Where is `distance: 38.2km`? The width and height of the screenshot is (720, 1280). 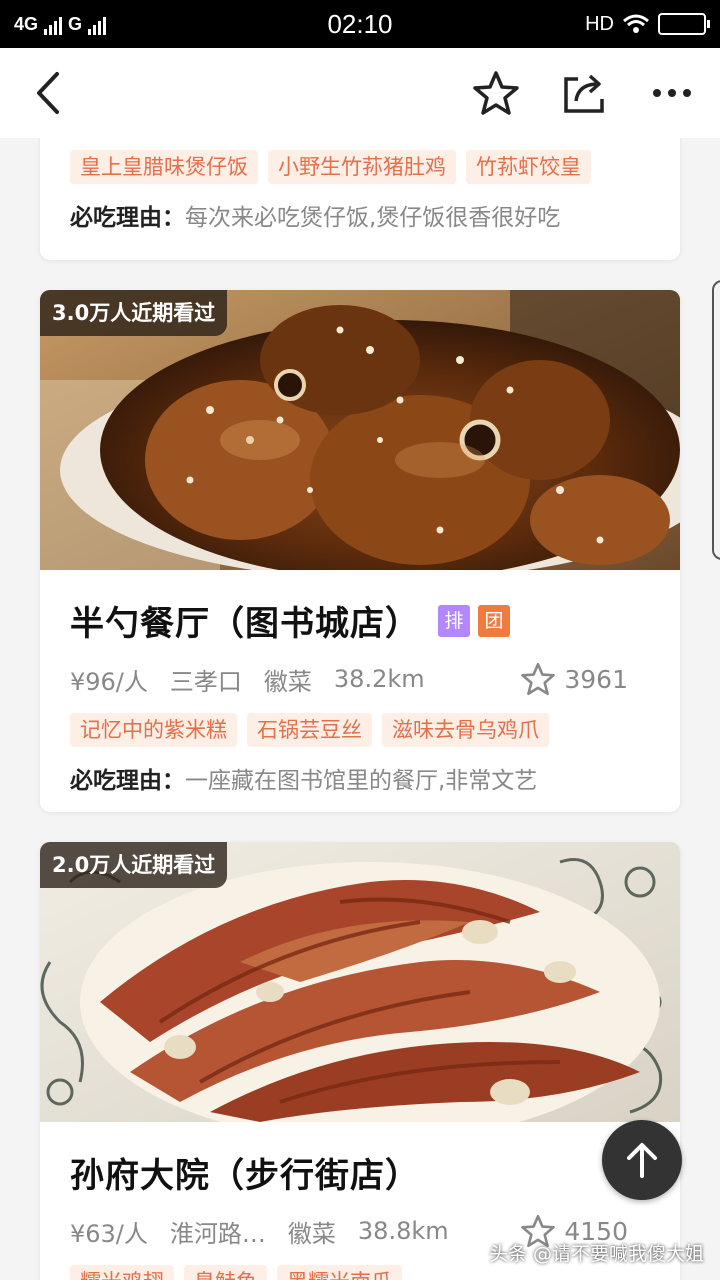 distance: 38.2km is located at coordinates (379, 679).